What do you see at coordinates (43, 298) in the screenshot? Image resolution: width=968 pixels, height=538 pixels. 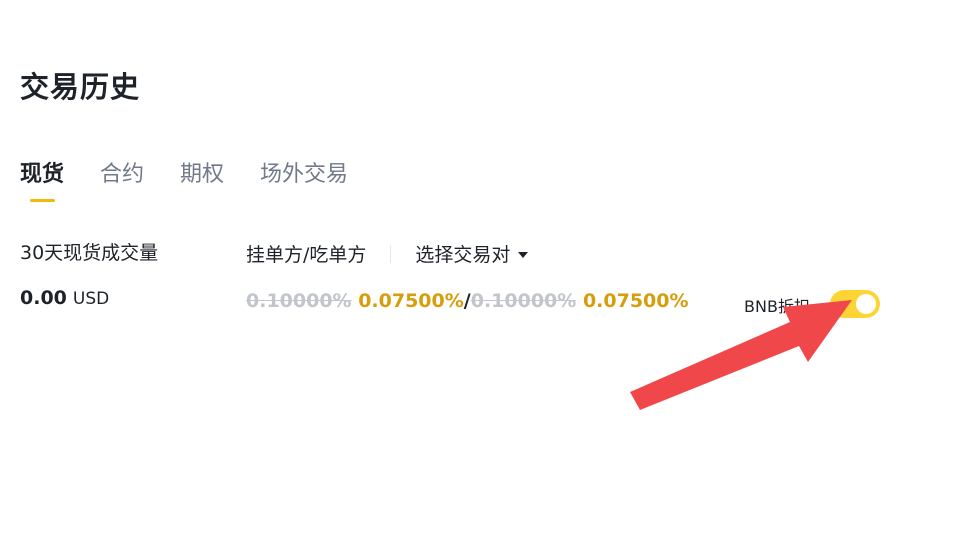 I see `volume-value: 0.00` at bounding box center [43, 298].